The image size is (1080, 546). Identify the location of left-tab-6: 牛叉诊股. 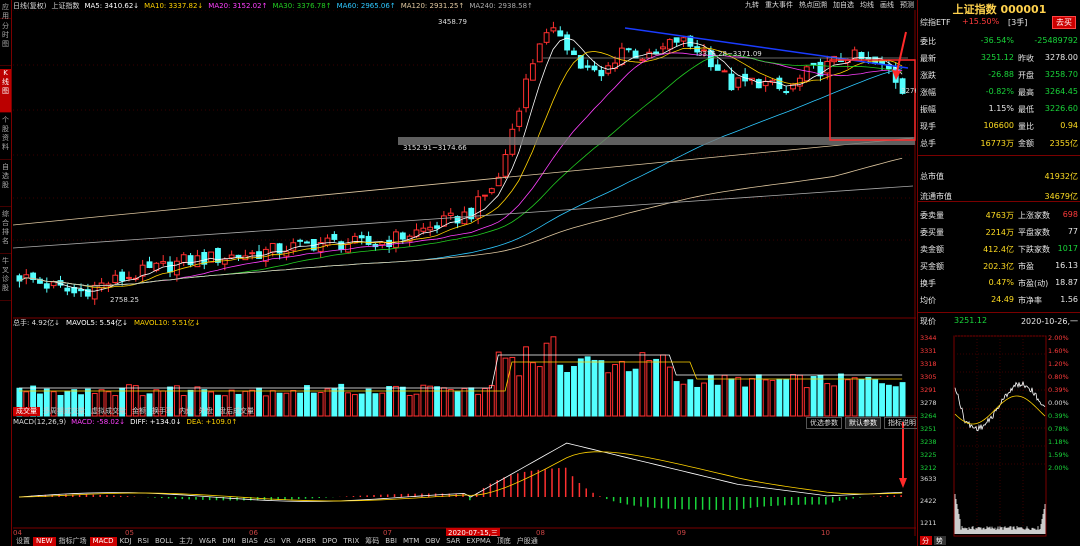
(5, 279).